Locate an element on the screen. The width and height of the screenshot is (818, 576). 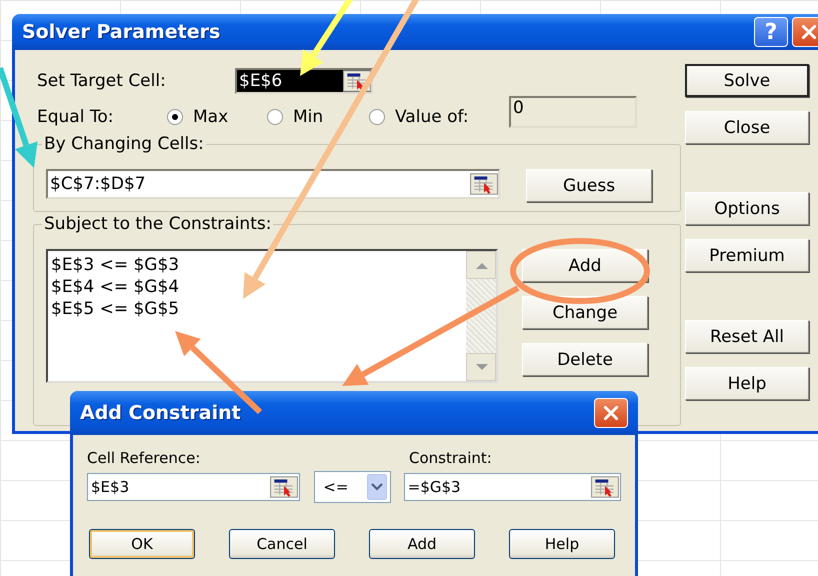
radio-label: Value of: is located at coordinates (432, 117).